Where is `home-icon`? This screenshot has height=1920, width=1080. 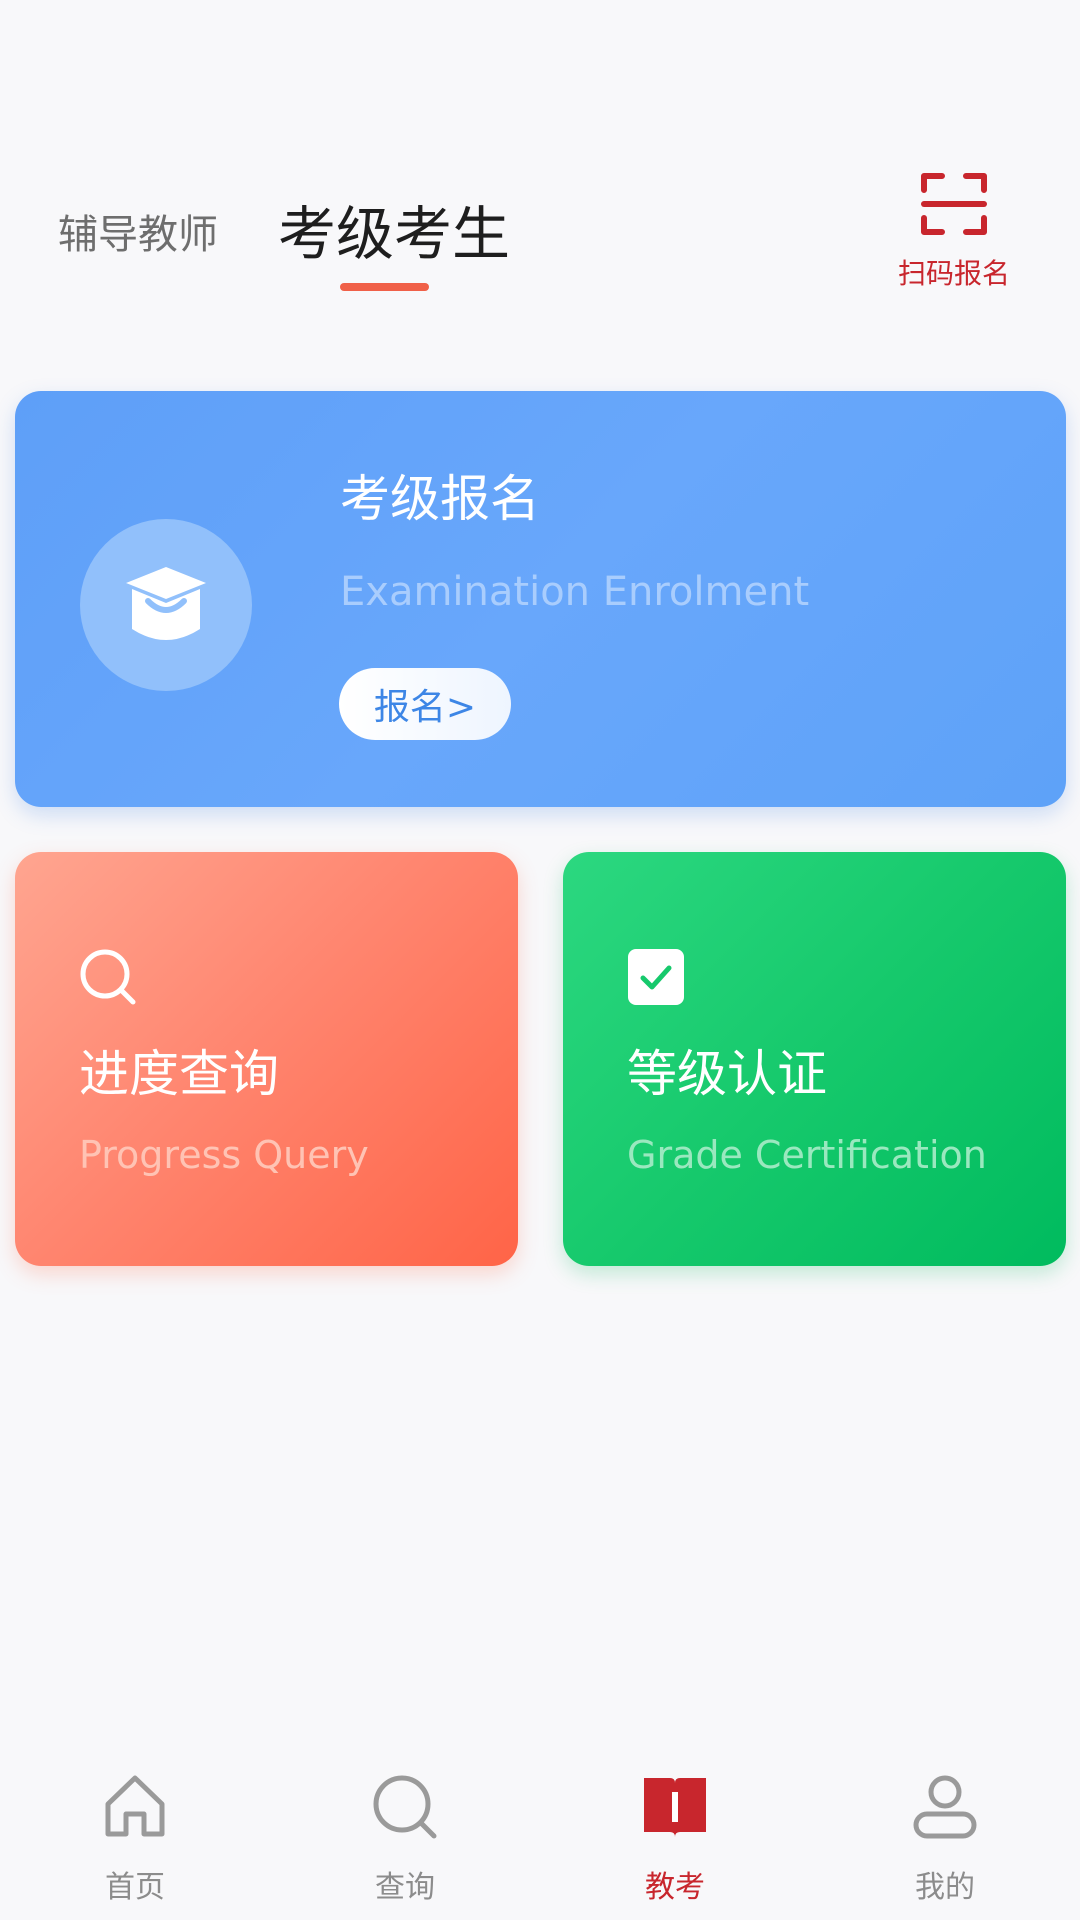
home-icon is located at coordinates (135, 1806).